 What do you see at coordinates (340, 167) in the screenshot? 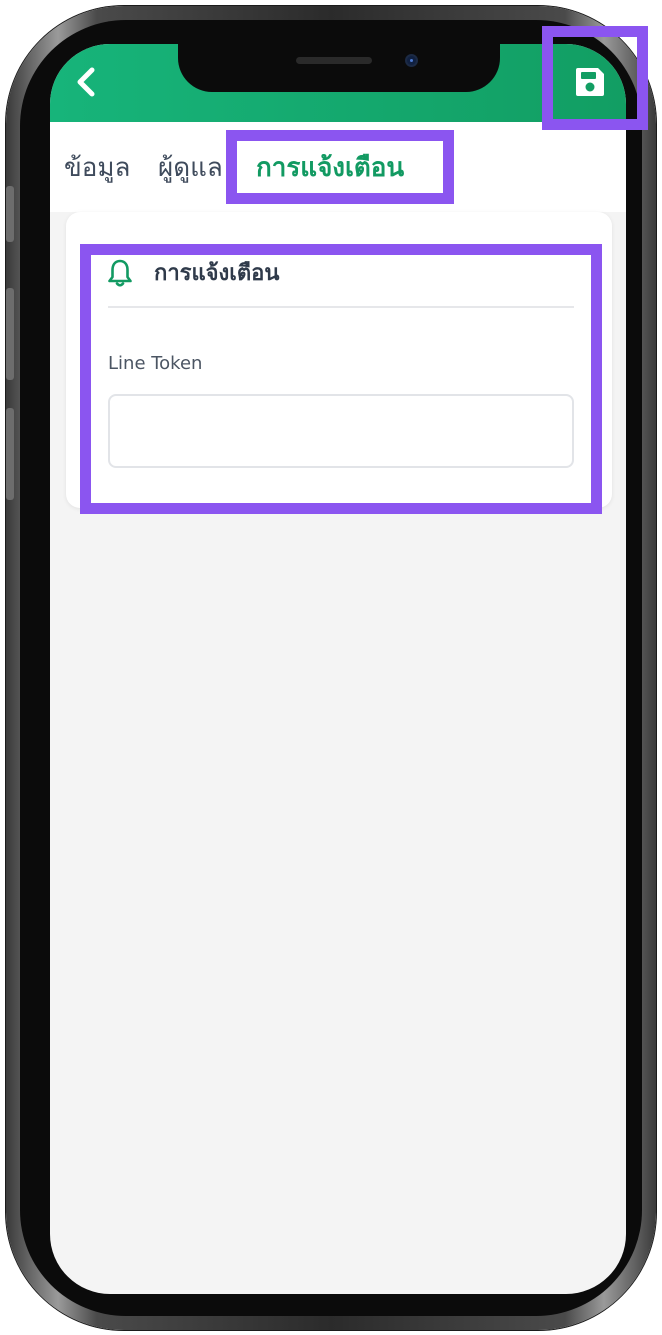
I see `highlight-notifications-tab` at bounding box center [340, 167].